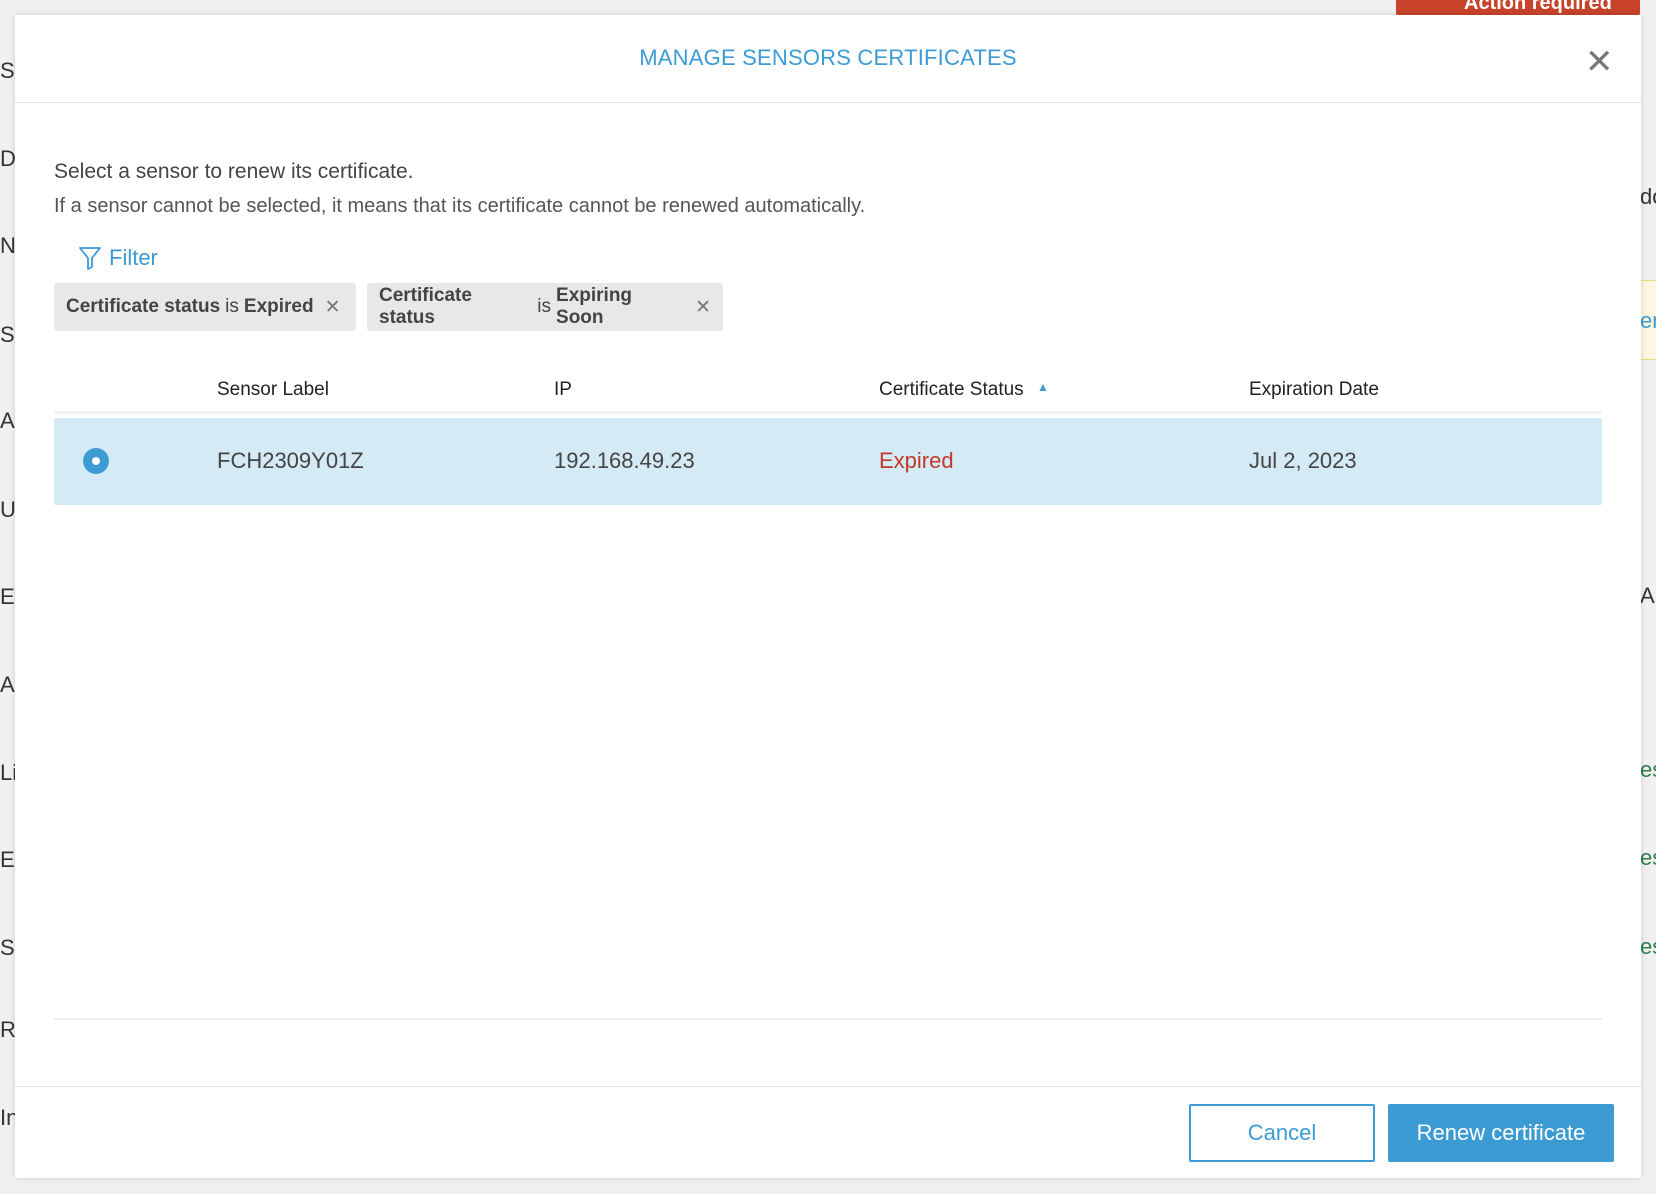  I want to click on column-header-sensor-label: Sensor Label, so click(273, 390).